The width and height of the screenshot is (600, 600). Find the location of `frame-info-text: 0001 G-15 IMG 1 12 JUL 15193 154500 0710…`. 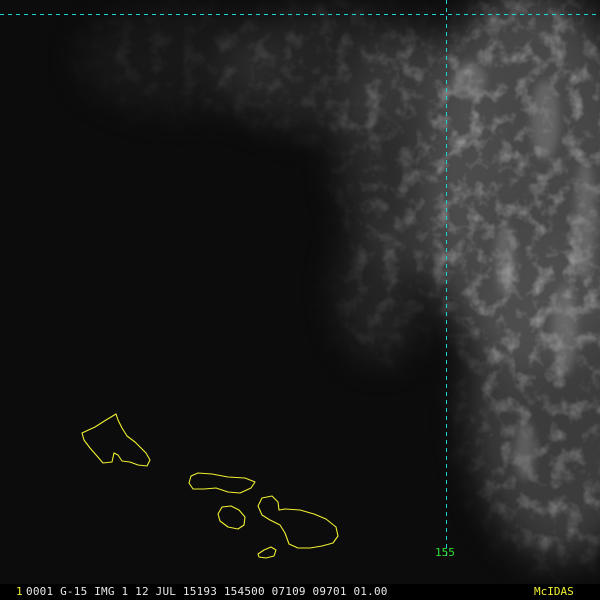

frame-info-text: 0001 G-15 IMG 1 12 JUL 15193 154500 0710… is located at coordinates (207, 591).